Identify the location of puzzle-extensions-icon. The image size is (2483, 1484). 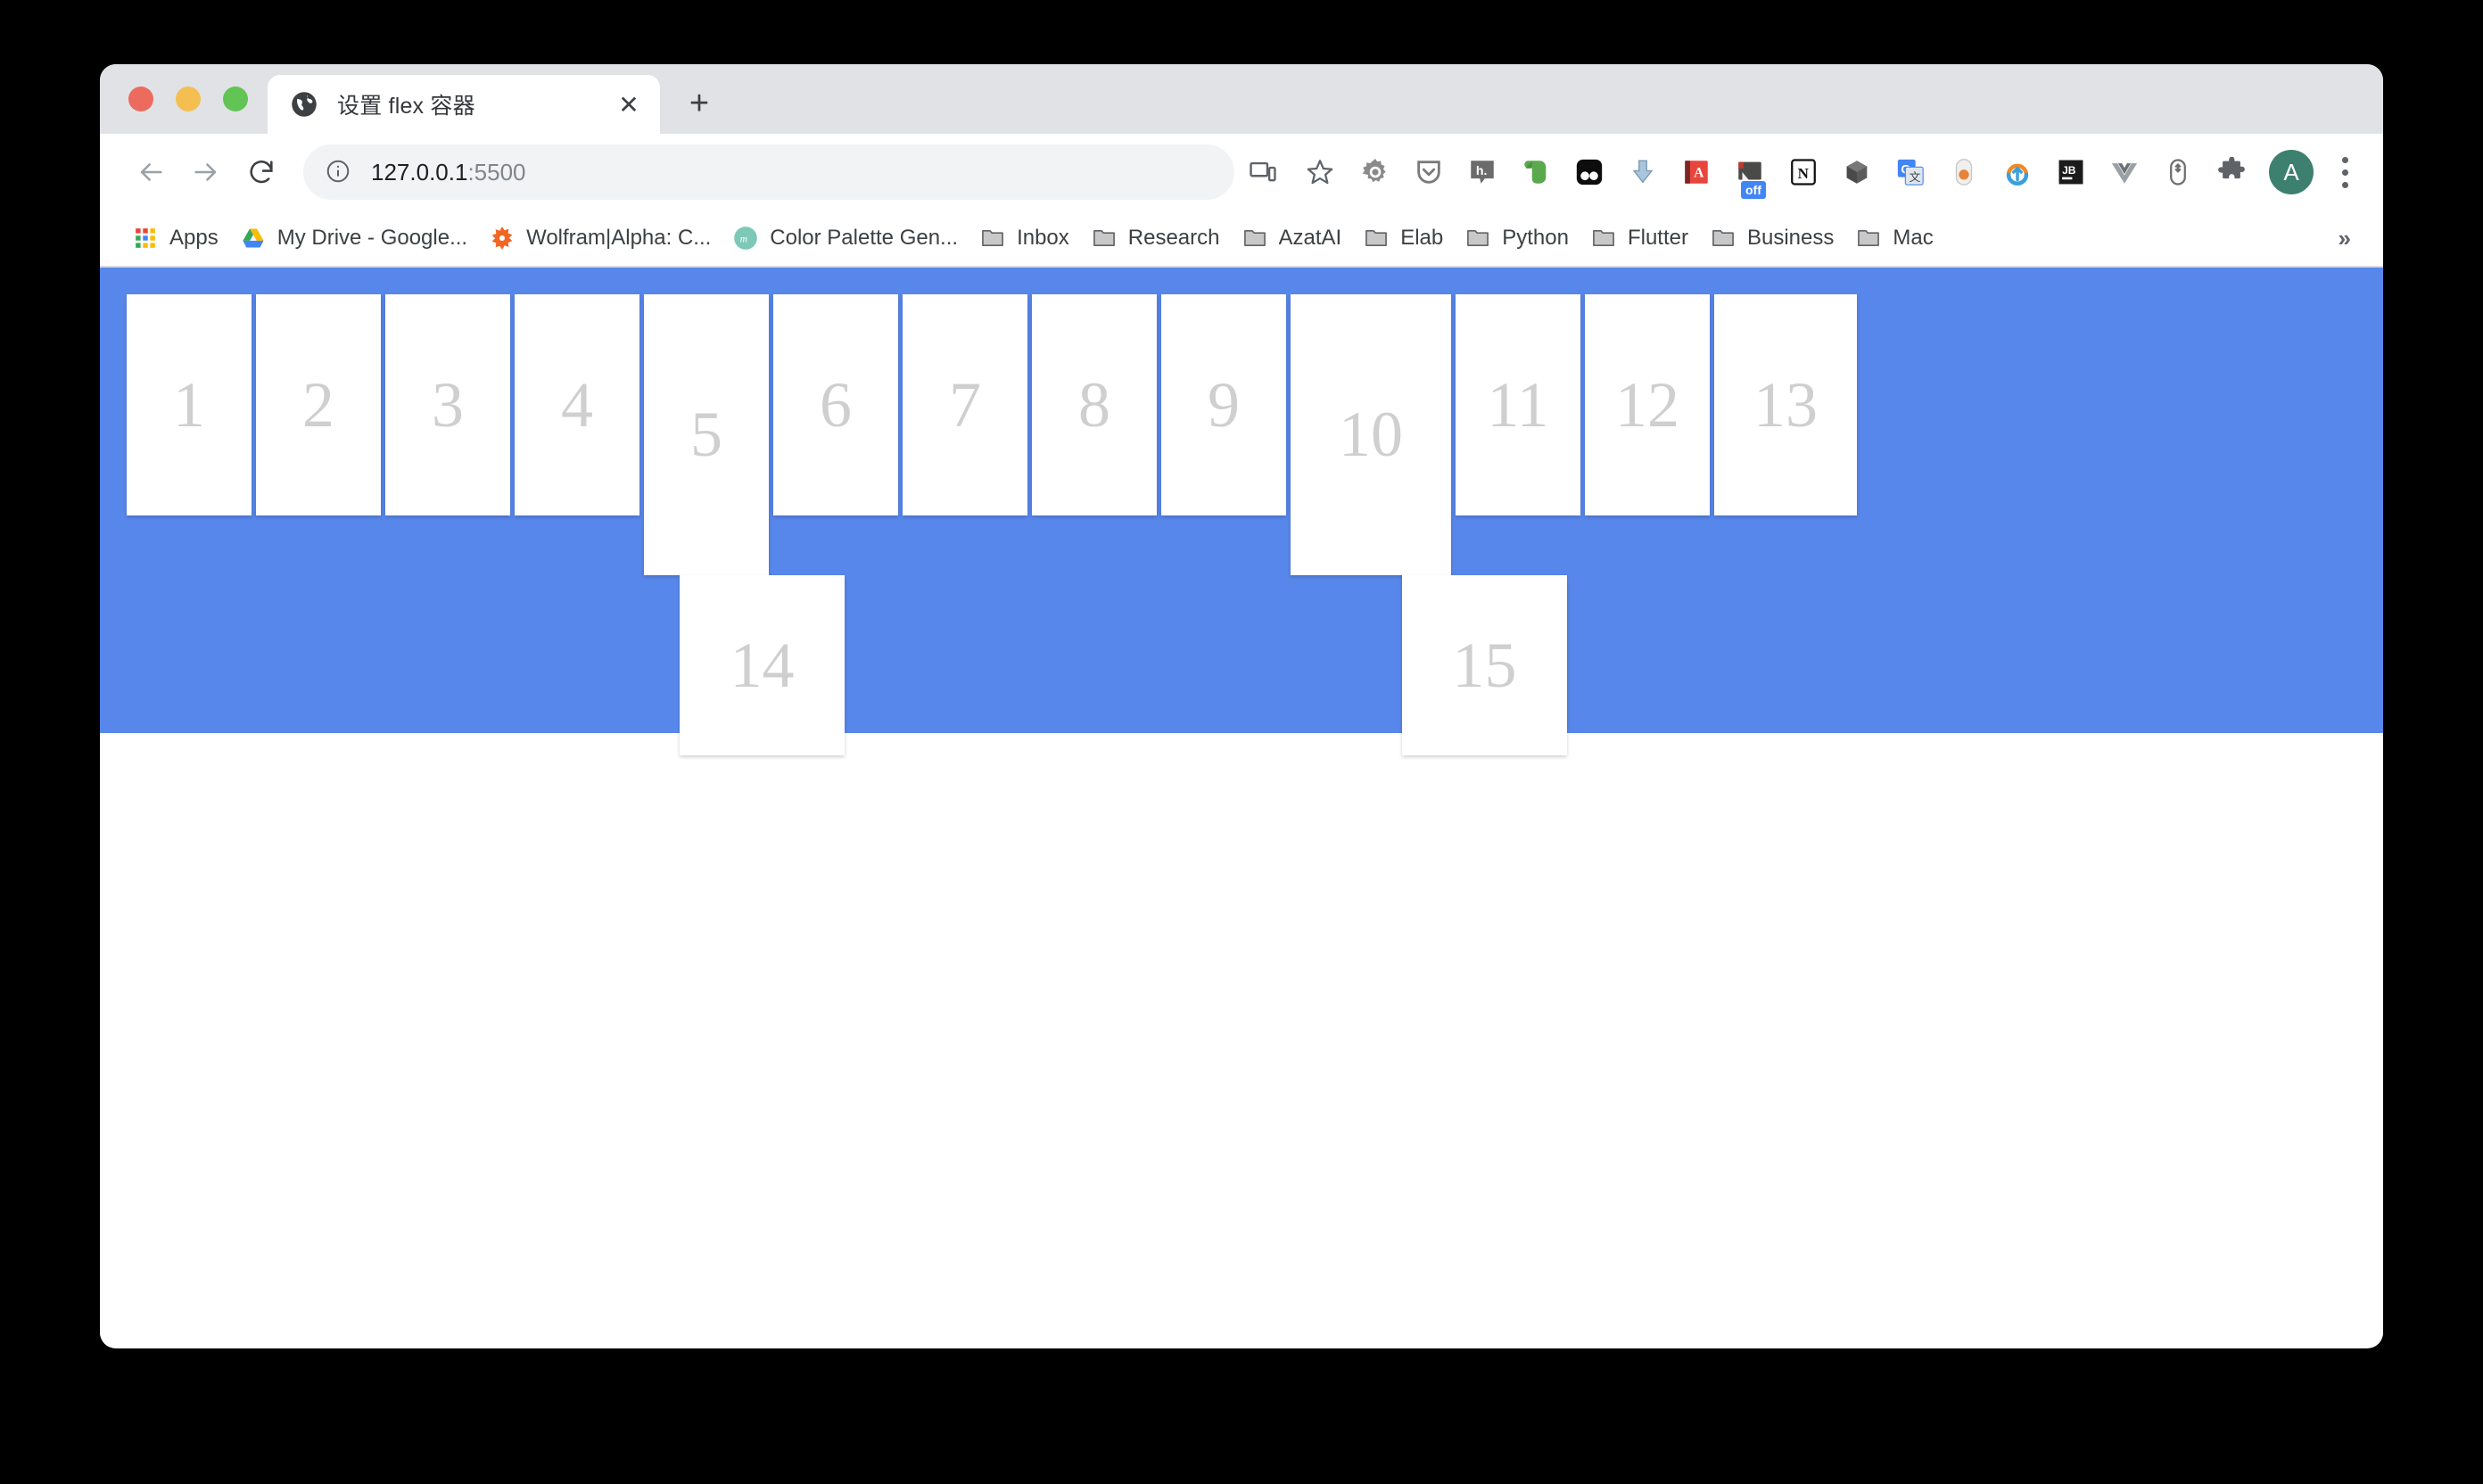
(2231, 172).